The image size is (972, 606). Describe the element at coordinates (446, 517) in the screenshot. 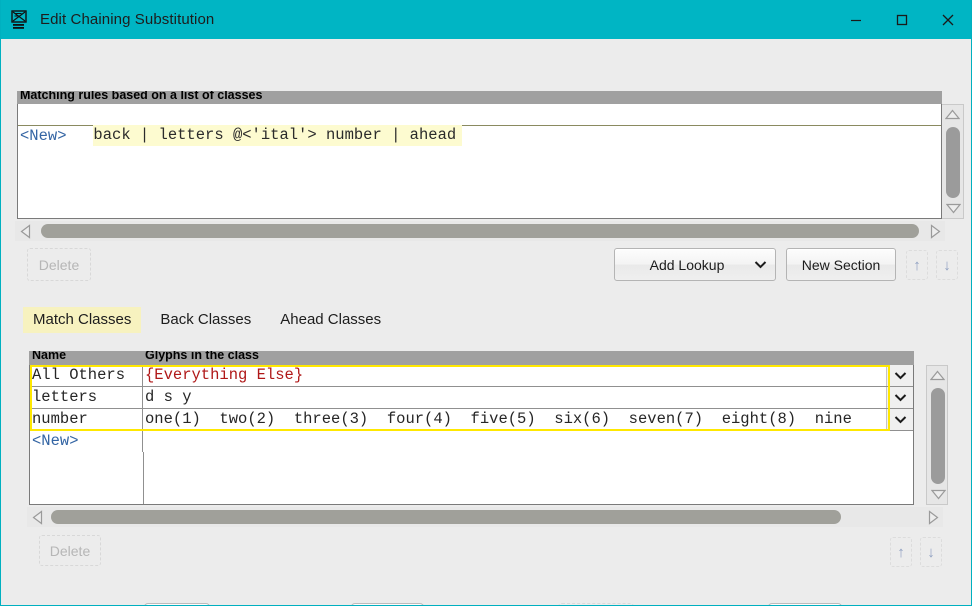

I see `table-hscroll-thumb` at that location.